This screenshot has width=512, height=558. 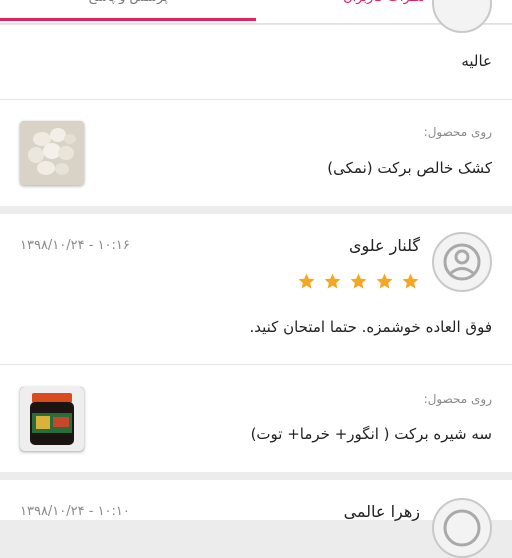 I want to click on tab-questions: پرسش و پاسخ, so click(x=128, y=6).